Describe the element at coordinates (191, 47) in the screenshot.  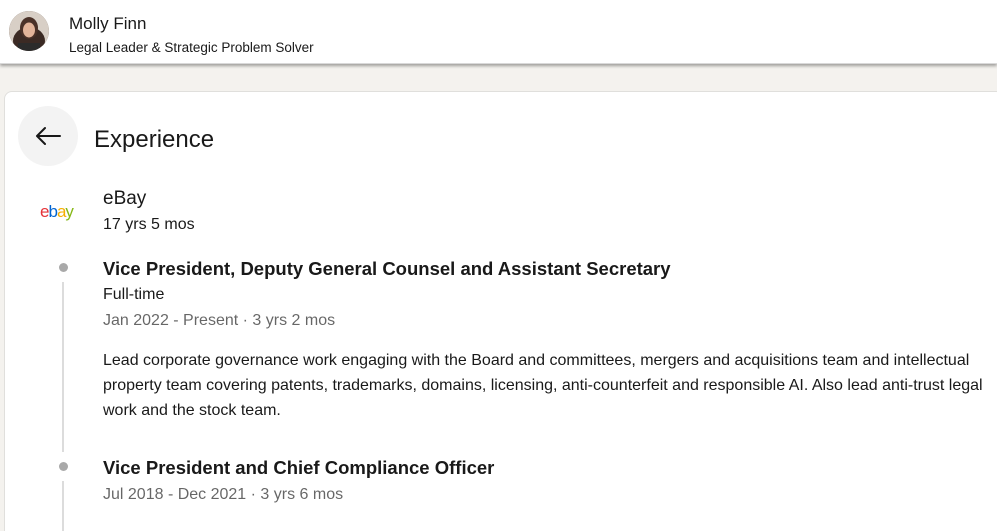
I see `profile-headline: Legal Leader & Strategic Problem Solver` at that location.